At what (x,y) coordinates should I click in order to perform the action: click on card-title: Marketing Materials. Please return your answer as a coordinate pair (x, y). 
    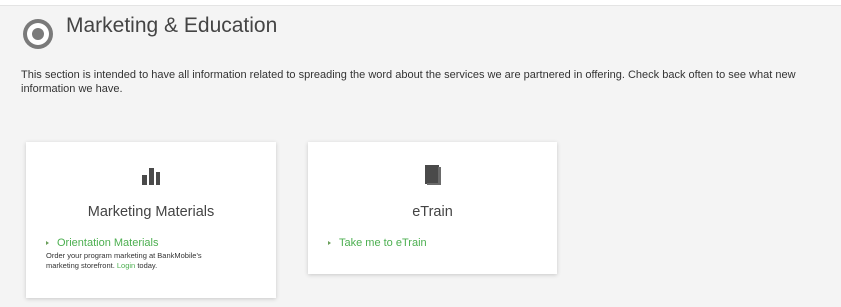
    Looking at the image, I should click on (151, 212).